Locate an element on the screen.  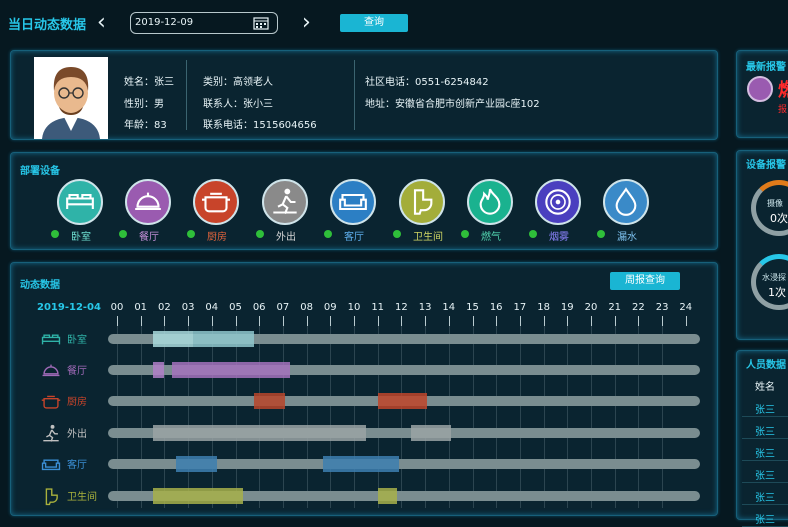
hour-label: 13 is located at coordinates (425, 307).